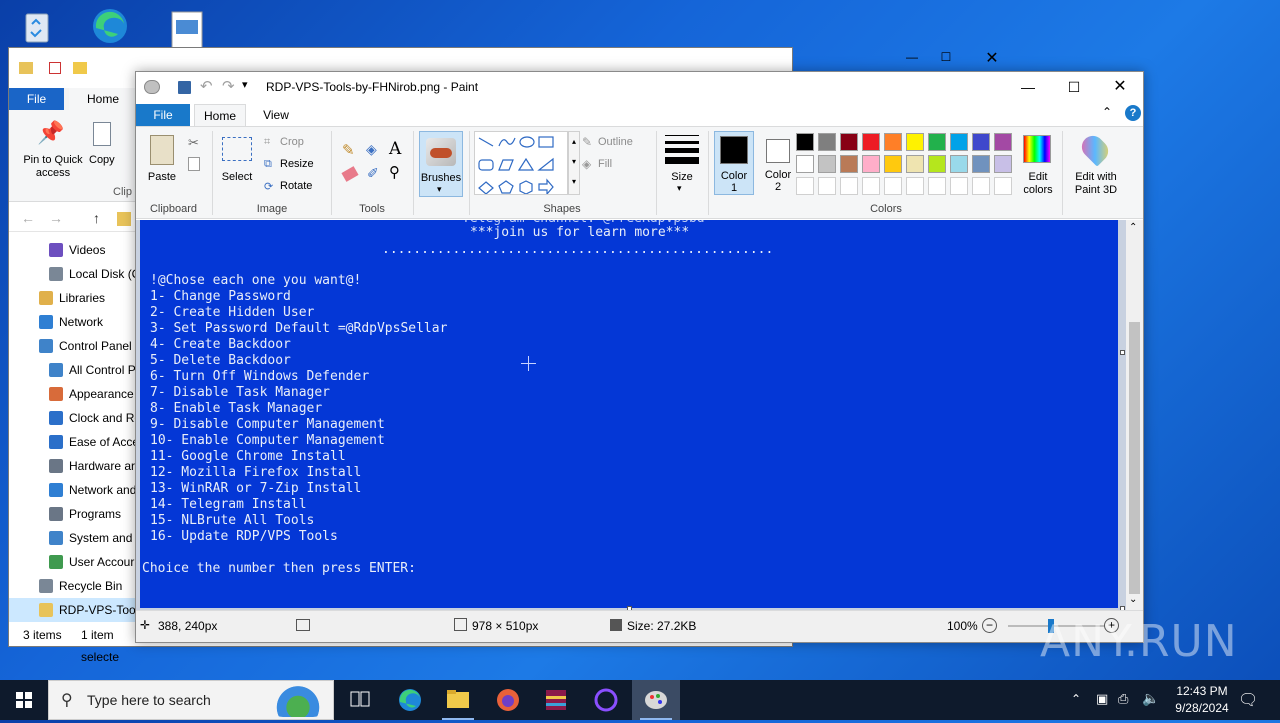  Describe the element at coordinates (1123, 699) in the screenshot. I see `ethernet-tray-icon: ⎙` at that location.